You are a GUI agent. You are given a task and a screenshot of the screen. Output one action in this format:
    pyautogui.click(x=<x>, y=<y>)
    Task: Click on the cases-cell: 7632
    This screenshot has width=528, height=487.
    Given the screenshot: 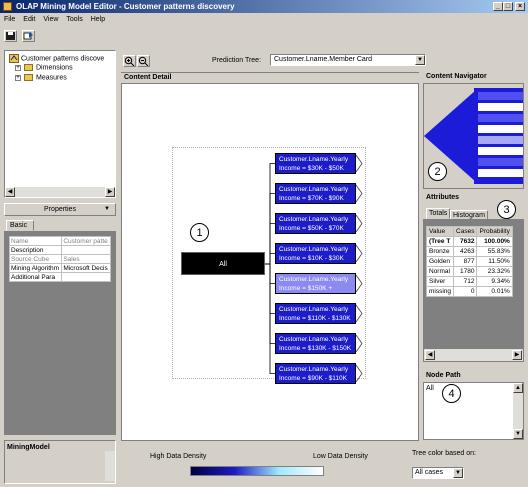 What is the action you would take?
    pyautogui.click(x=465, y=241)
    